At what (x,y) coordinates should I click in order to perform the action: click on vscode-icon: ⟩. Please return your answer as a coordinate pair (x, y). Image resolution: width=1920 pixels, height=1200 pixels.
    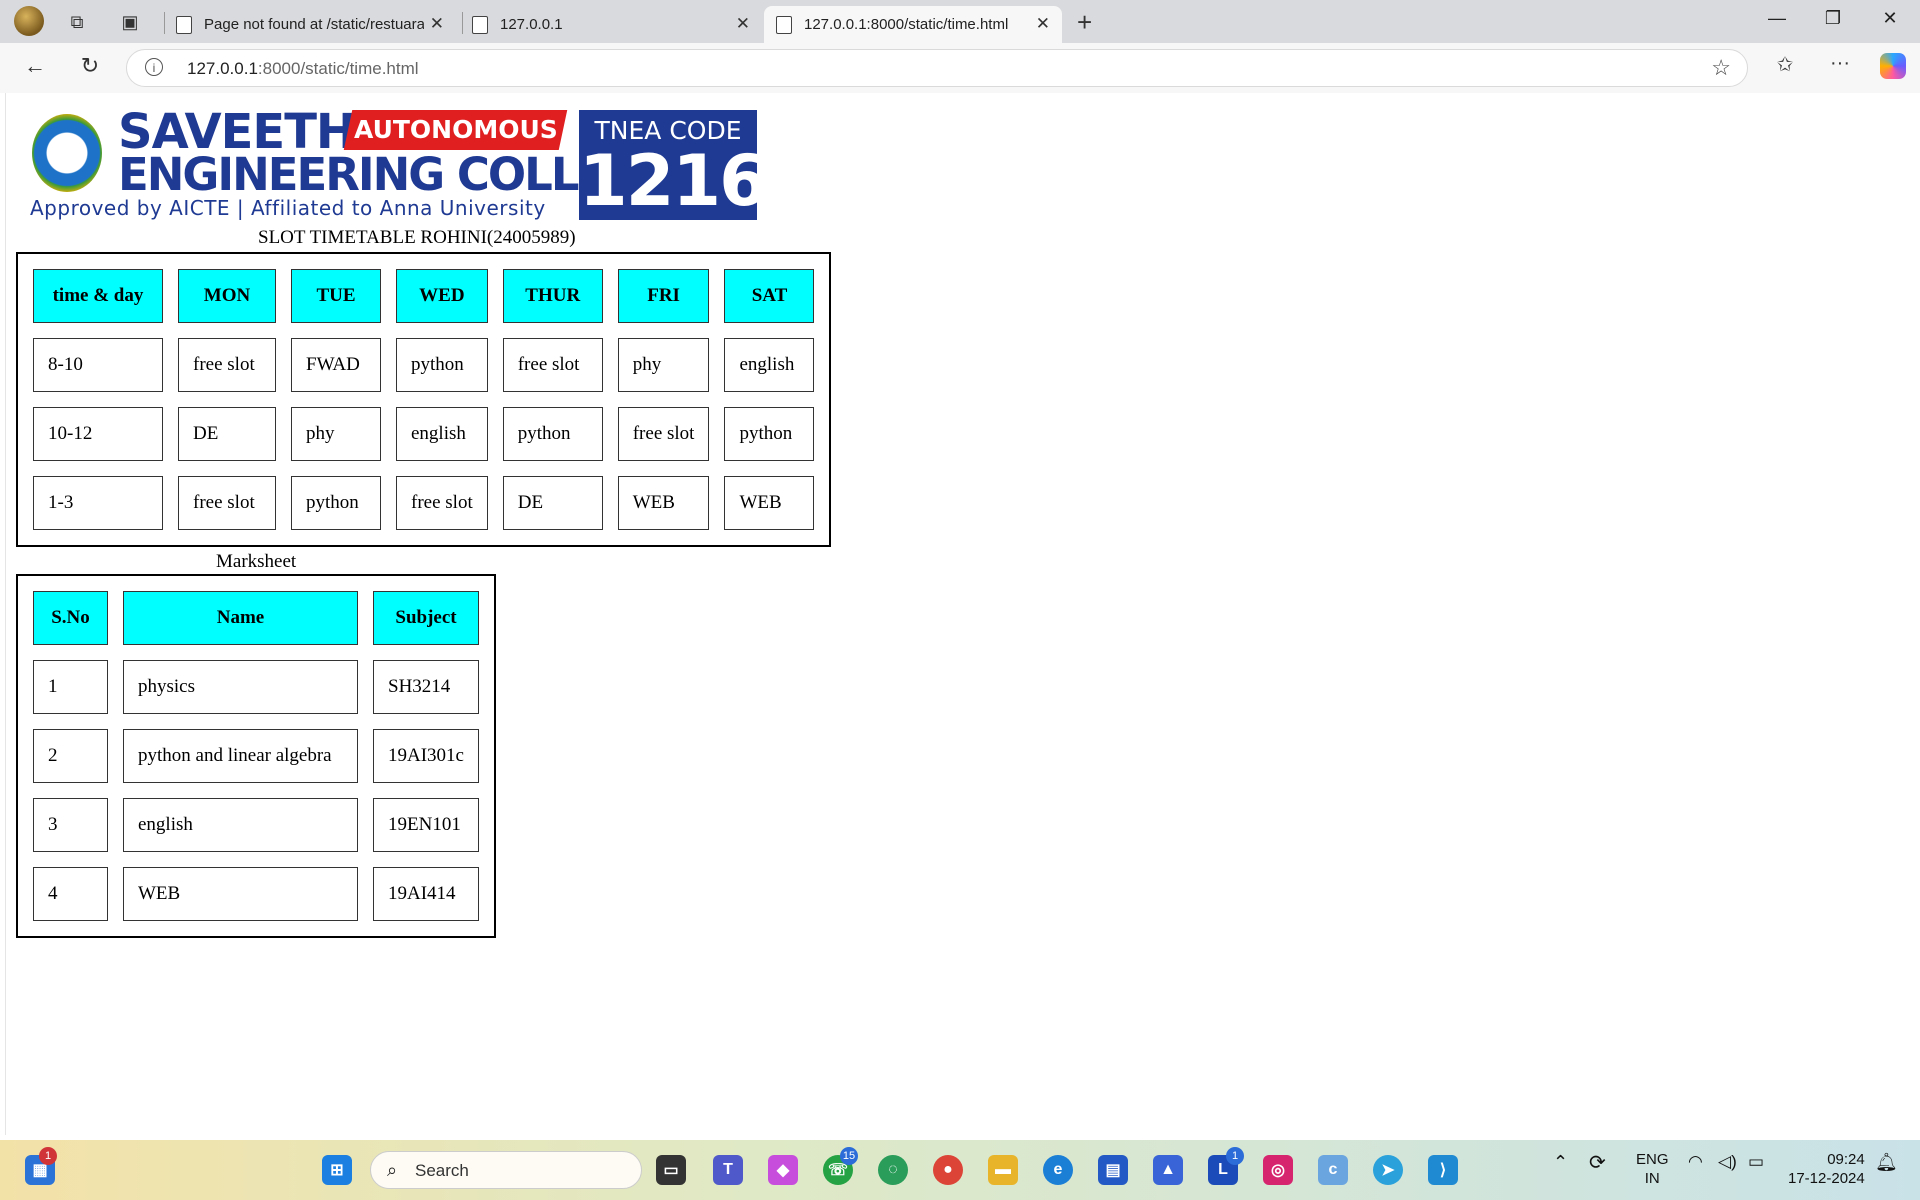
    Looking at the image, I should click on (1443, 1170).